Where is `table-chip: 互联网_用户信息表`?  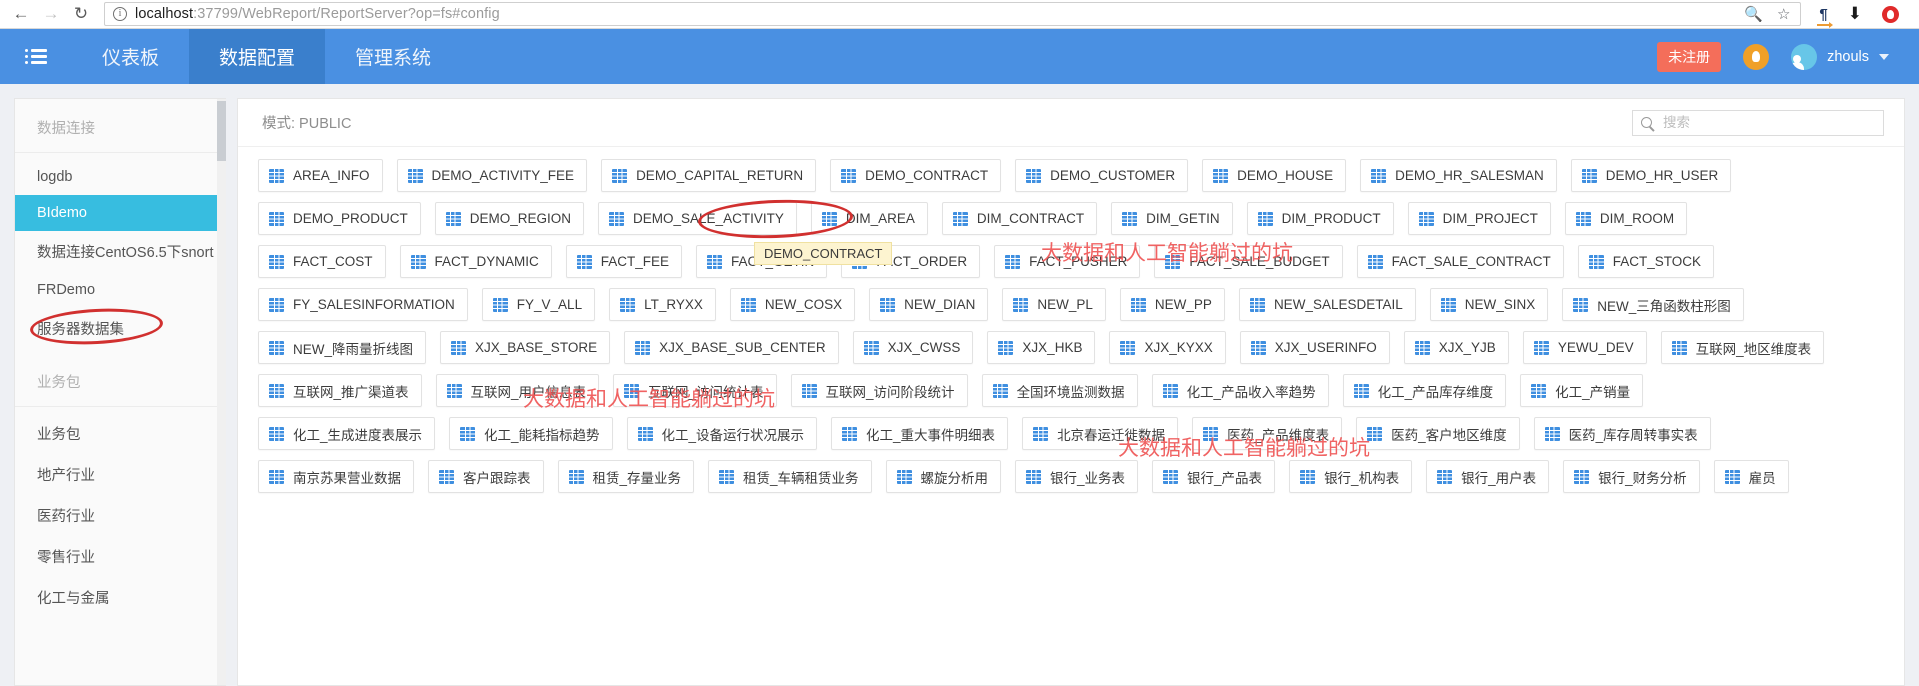
table-chip: 互联网_用户信息表 is located at coordinates (517, 390).